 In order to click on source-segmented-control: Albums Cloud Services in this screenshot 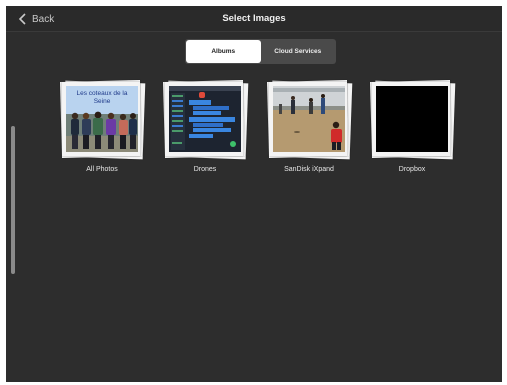, I will do `click(260, 51)`.